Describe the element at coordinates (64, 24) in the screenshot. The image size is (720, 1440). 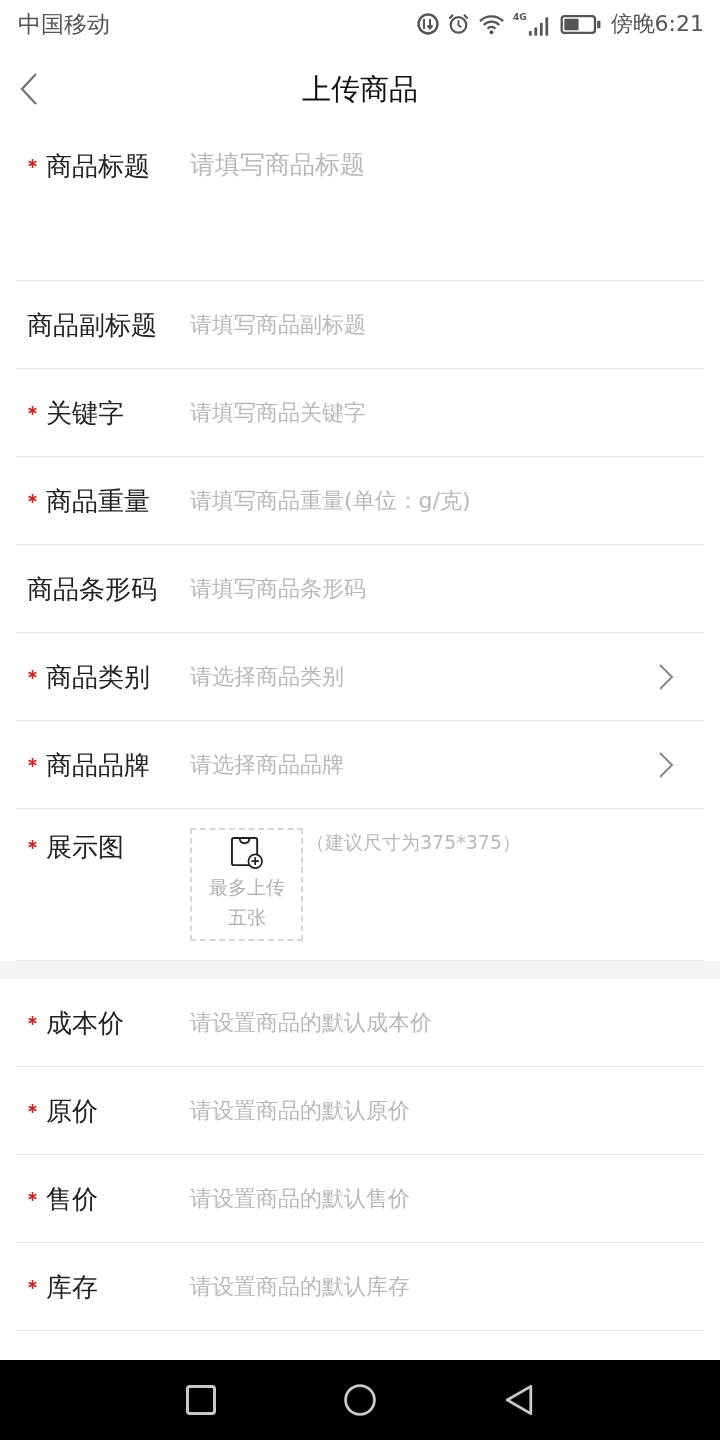
I see `carrier-name: 中国移动` at that location.